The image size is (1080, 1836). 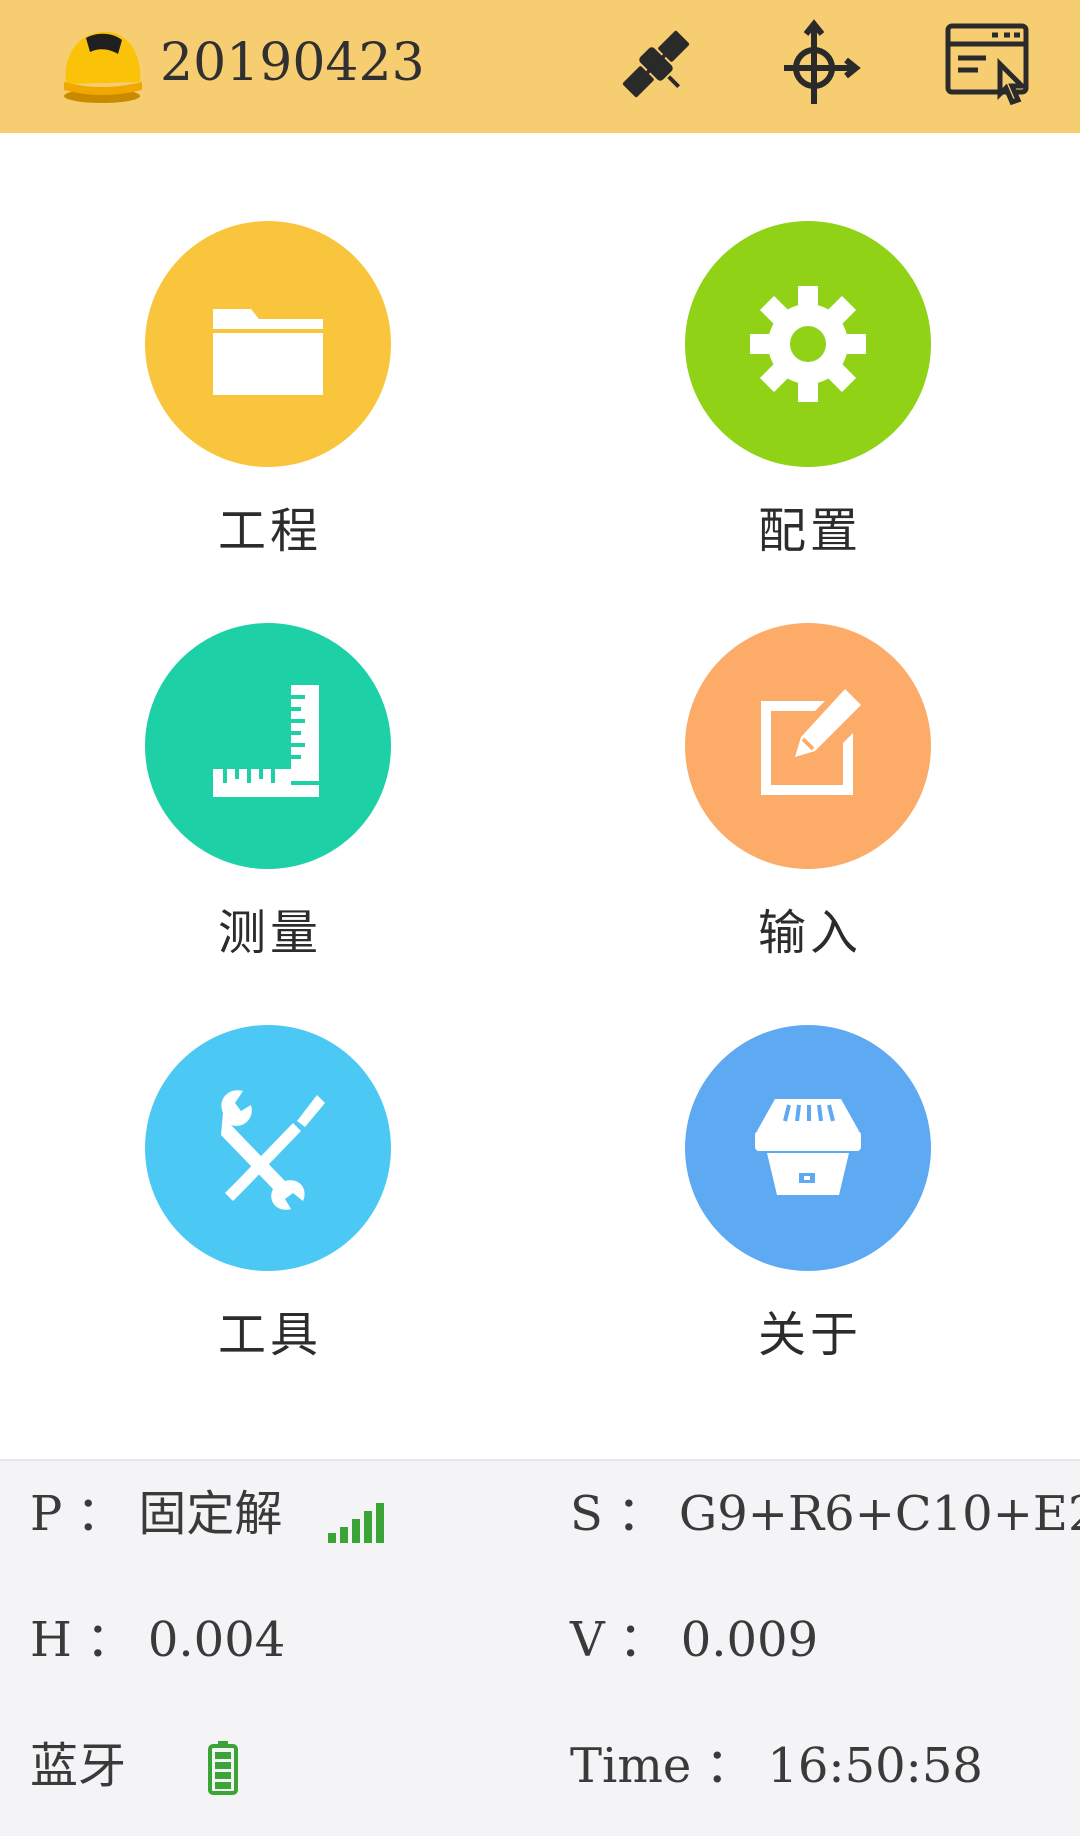 I want to click on helmet-icon, so click(x=101, y=64).